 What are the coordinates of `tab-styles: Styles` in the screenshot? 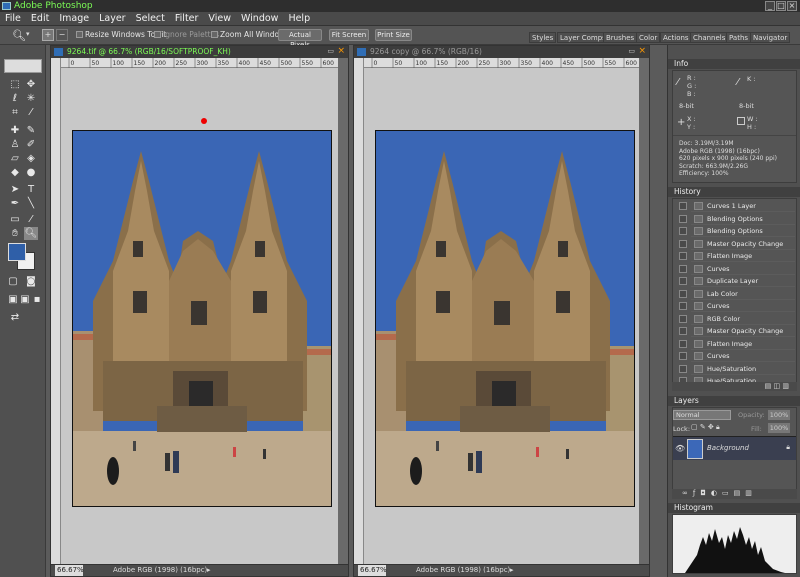 It's located at (543, 37).